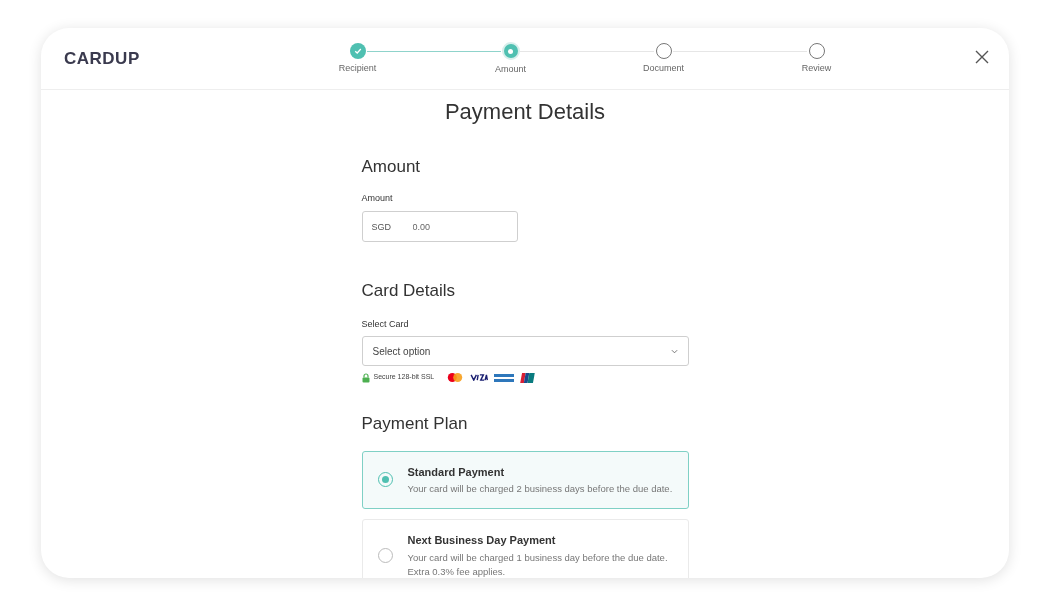  Describe the element at coordinates (525, 112) in the screenshot. I see `page-title: Payment Details` at that location.